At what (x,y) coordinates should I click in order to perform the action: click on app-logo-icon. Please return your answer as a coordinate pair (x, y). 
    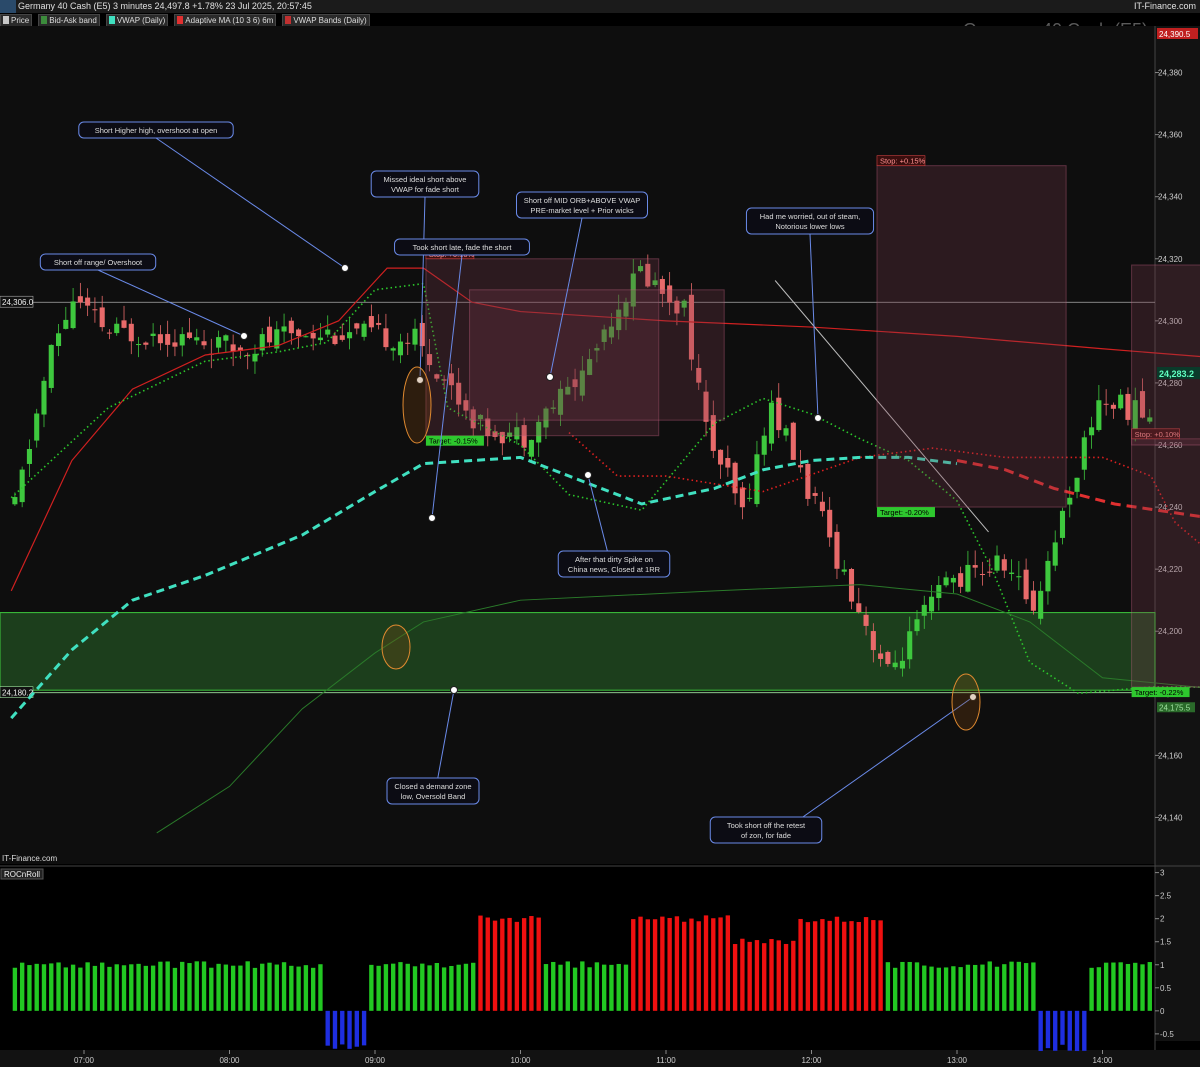
    Looking at the image, I should click on (8, 6).